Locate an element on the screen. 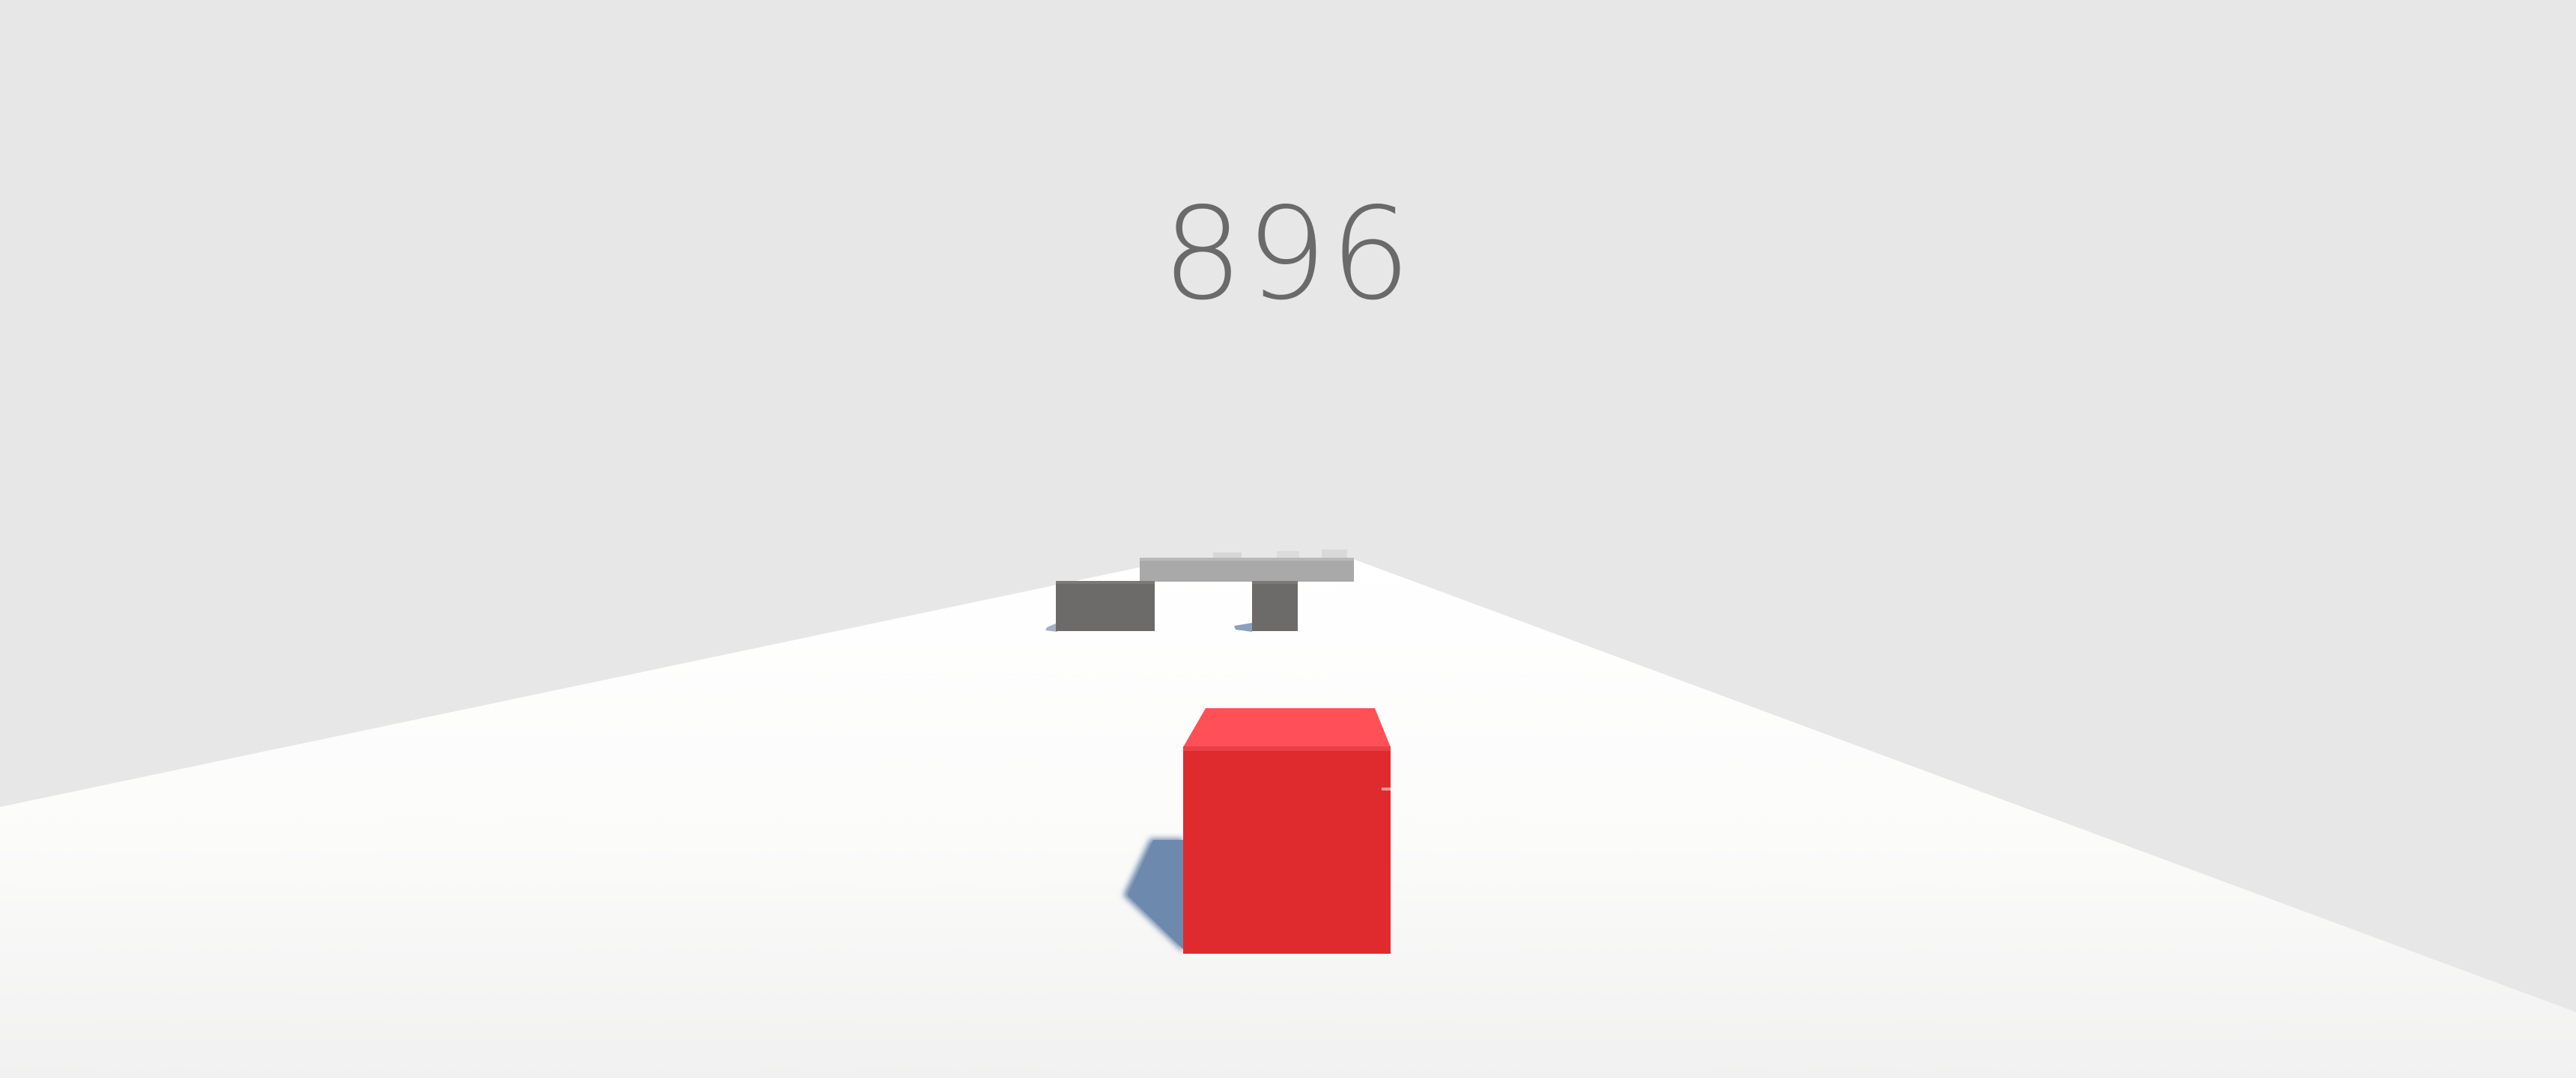  player-cube-notch is located at coordinates (1386, 789).